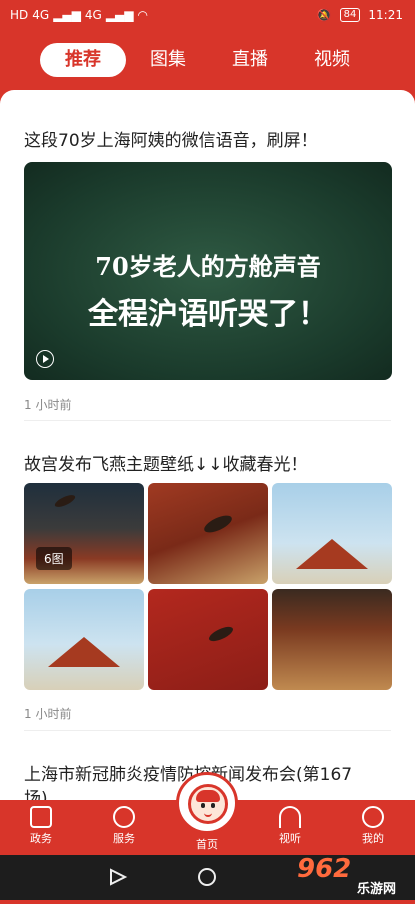 This screenshot has height=904, width=415. I want to click on nav-audiovisual: 视听, so click(290, 826).